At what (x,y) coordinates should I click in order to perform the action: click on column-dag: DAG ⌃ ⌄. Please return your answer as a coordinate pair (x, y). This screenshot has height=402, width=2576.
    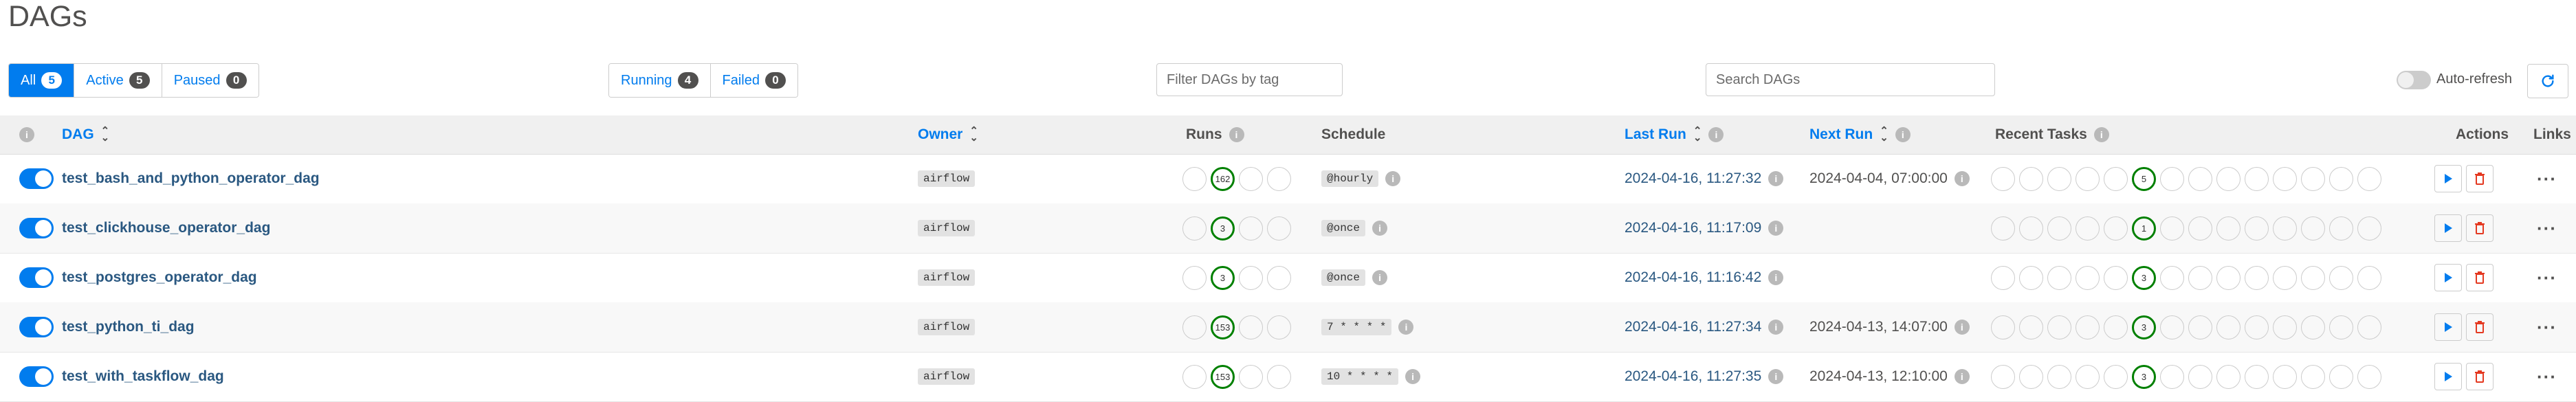
    Looking at the image, I should click on (85, 134).